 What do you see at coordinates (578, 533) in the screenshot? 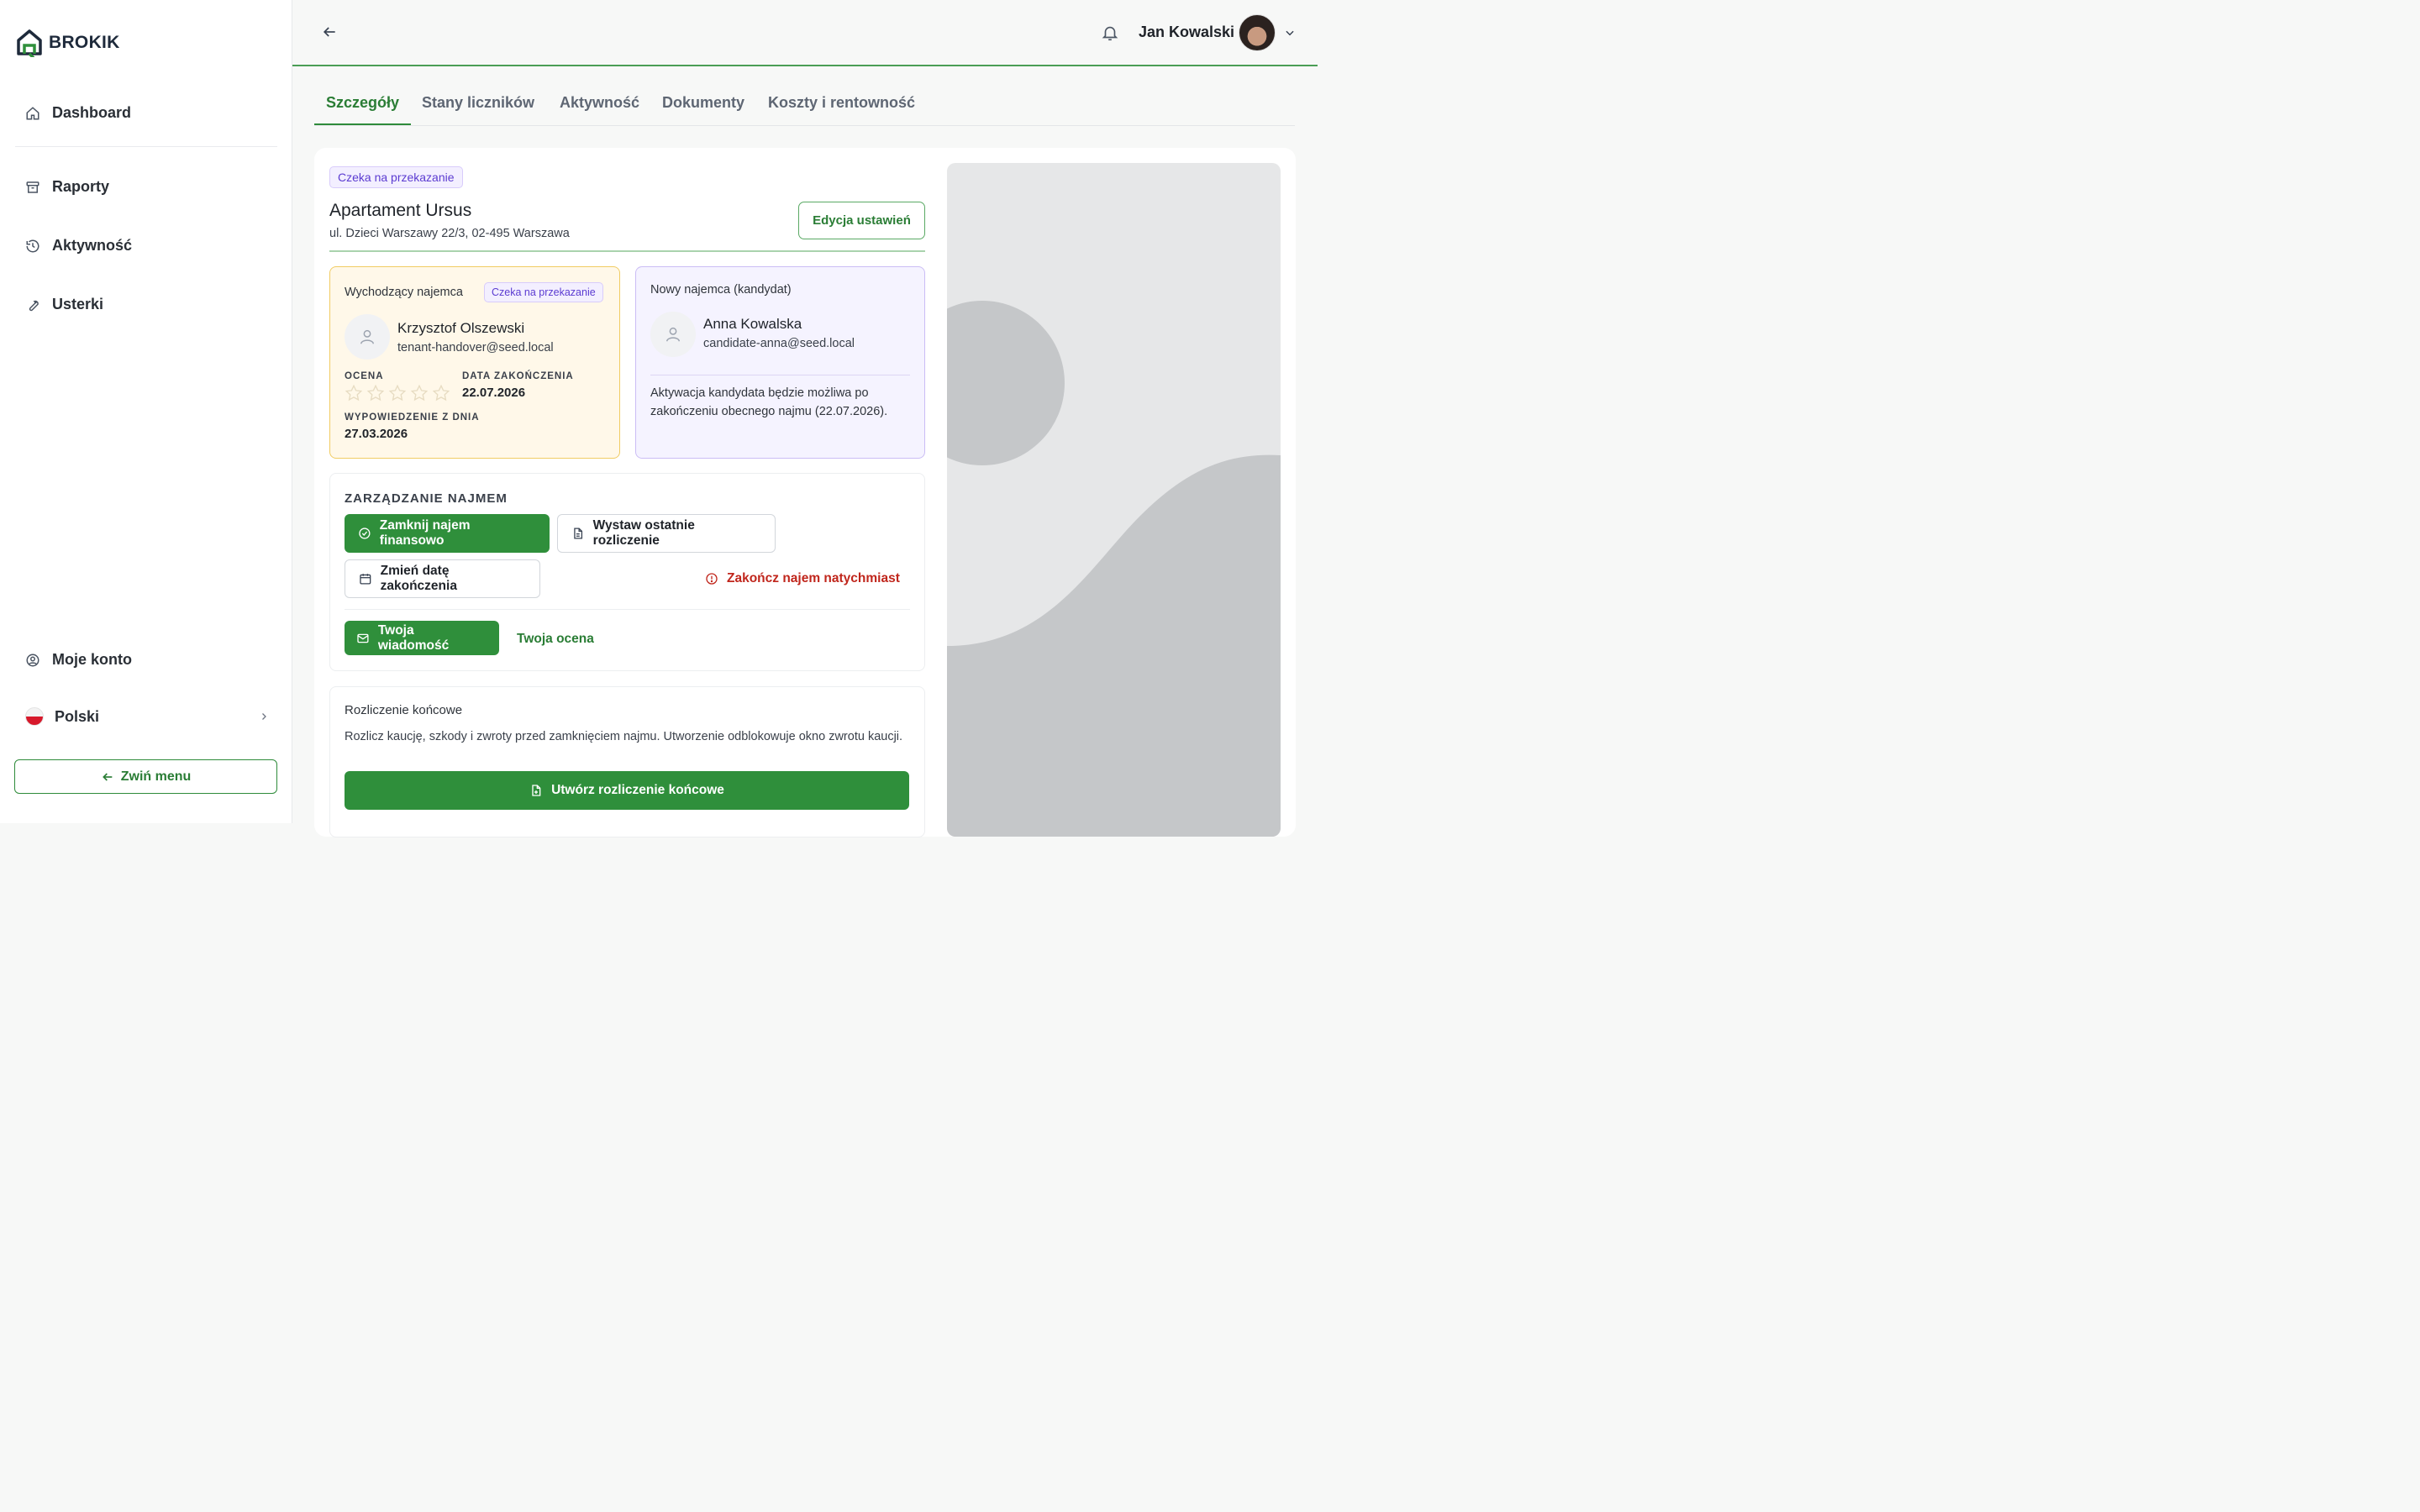
I see `document-icon` at bounding box center [578, 533].